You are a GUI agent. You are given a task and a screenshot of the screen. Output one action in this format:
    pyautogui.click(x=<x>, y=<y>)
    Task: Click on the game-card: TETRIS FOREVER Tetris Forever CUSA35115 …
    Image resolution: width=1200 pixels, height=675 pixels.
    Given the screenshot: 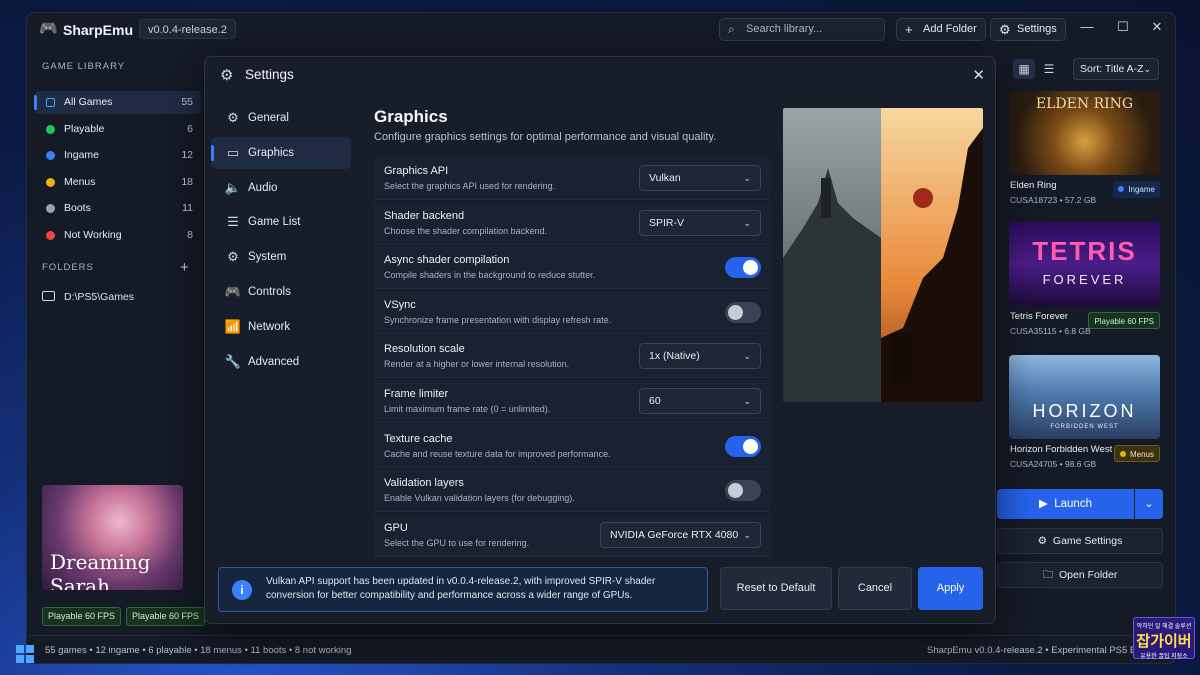 What is the action you would take?
    pyautogui.click(x=1084, y=279)
    